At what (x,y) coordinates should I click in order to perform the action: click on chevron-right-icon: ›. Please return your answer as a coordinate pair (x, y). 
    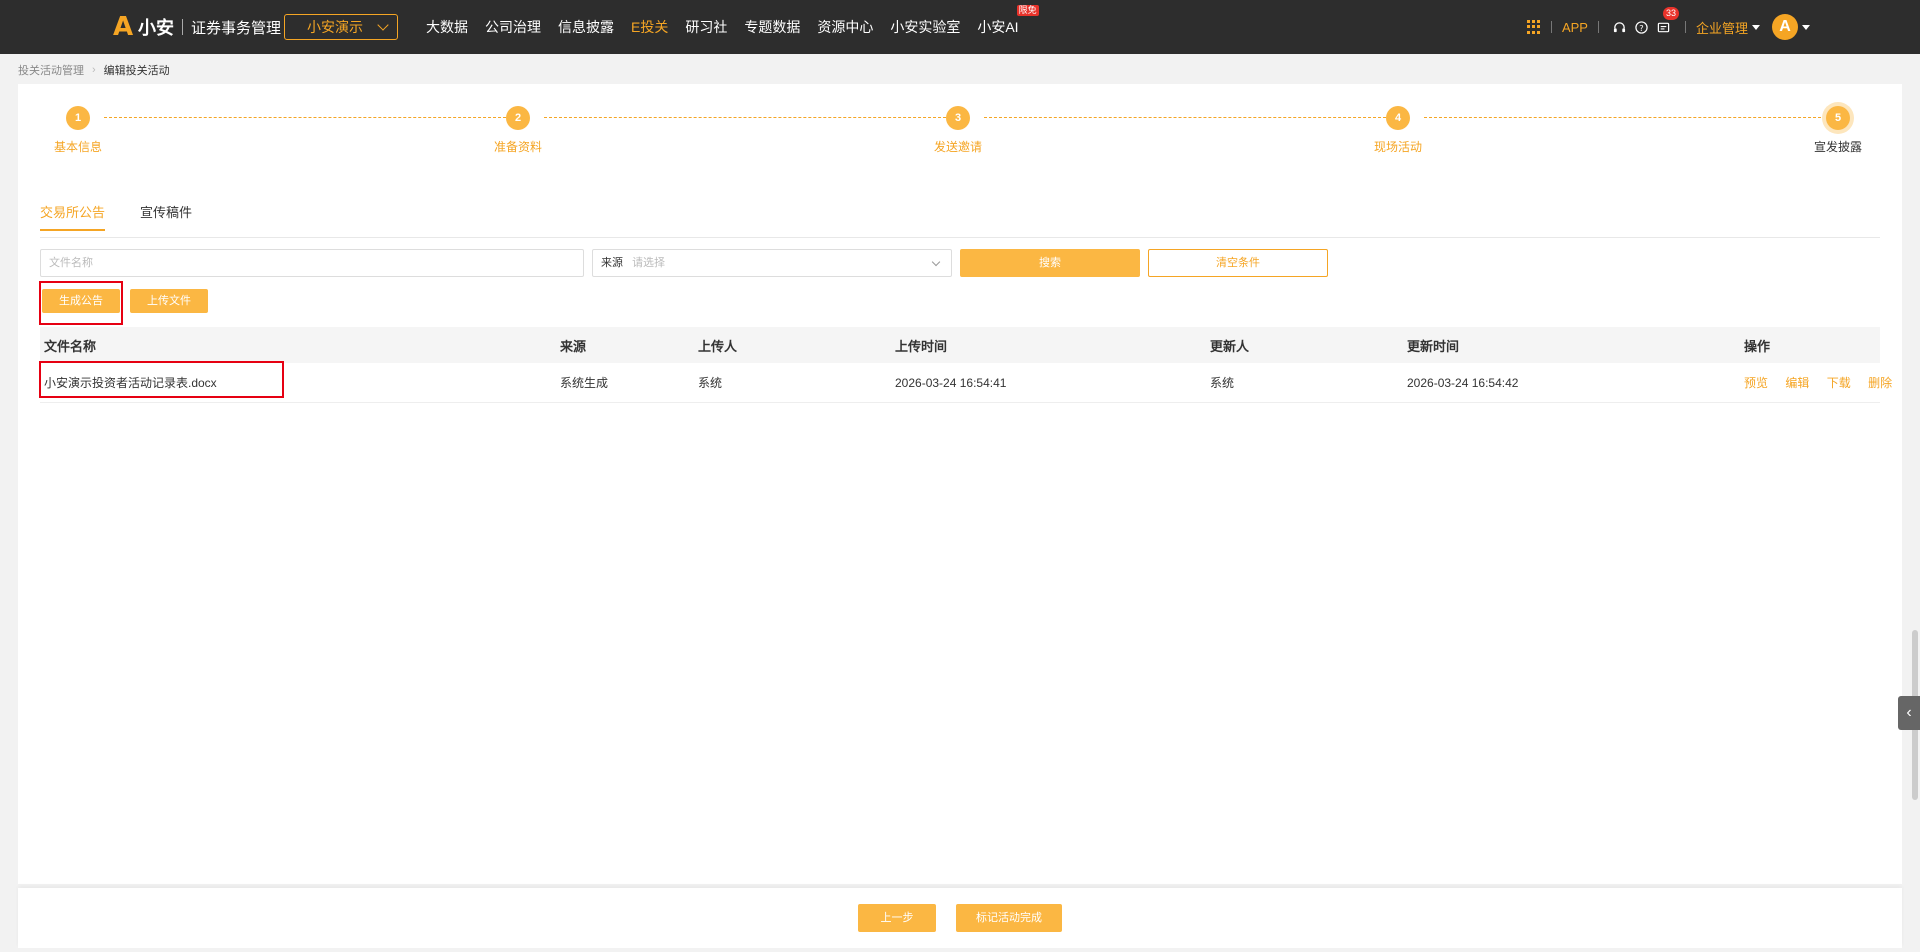
    Looking at the image, I should click on (94, 70).